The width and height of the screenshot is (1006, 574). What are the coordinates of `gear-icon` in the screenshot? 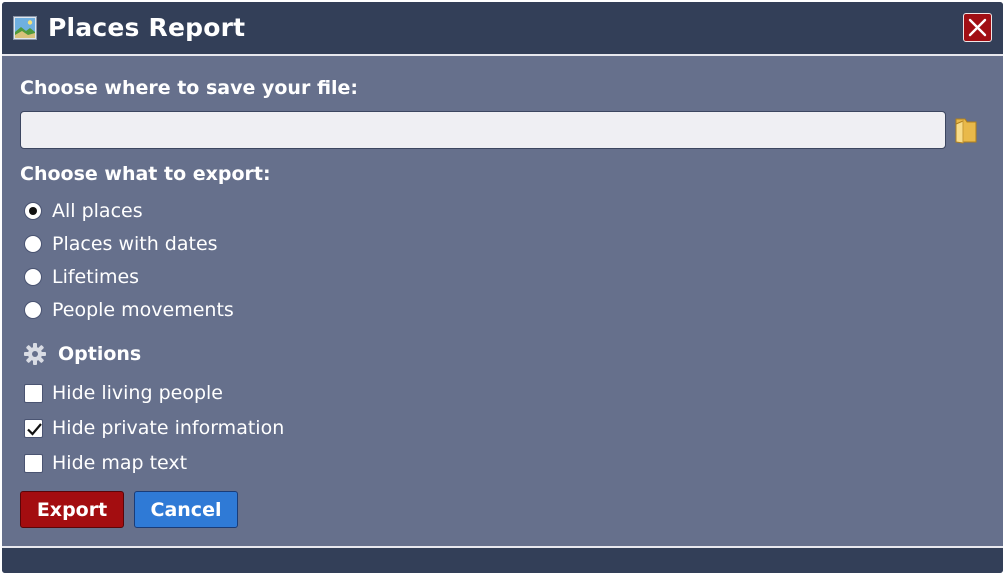 It's located at (35, 354).